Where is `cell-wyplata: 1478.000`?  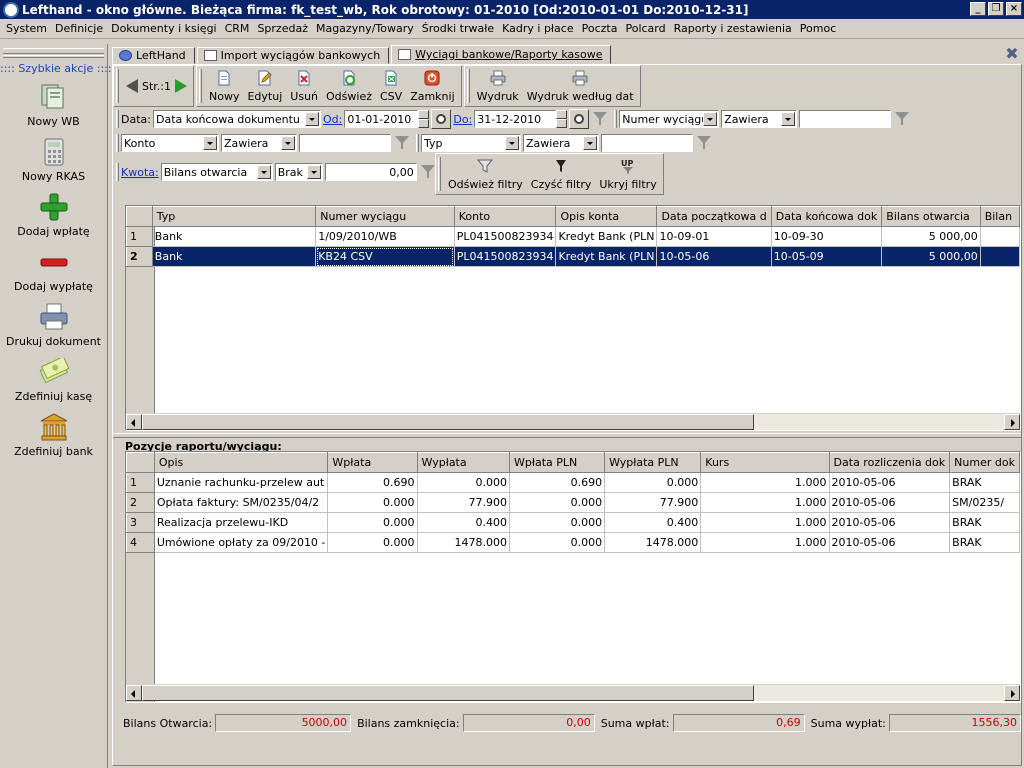 cell-wyplata: 1478.000 is located at coordinates (463, 542).